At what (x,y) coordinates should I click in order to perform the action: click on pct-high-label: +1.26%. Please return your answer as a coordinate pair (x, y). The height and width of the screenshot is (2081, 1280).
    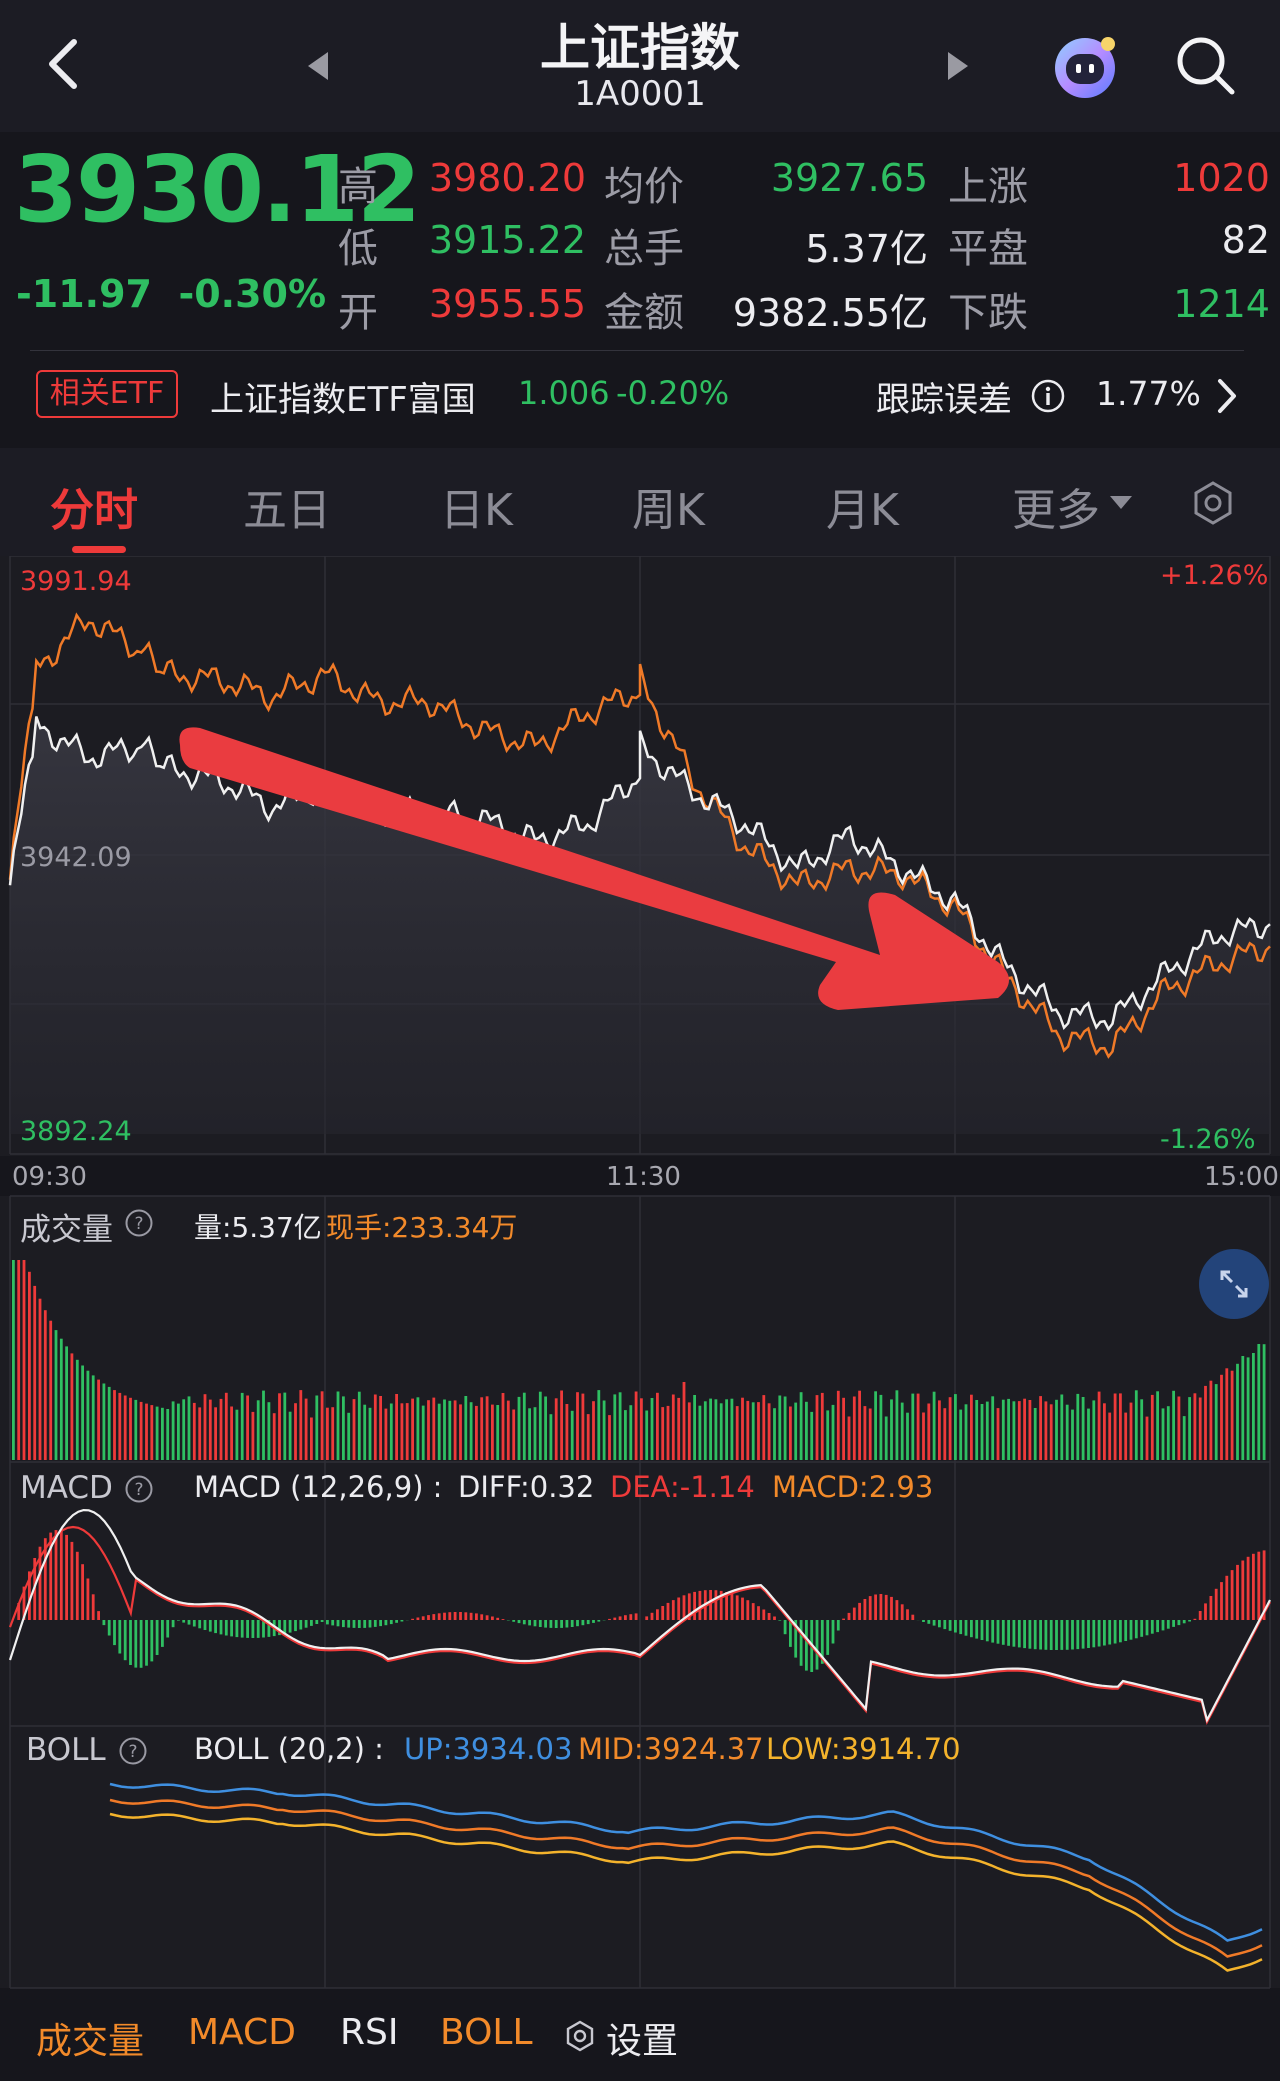
    Looking at the image, I should click on (1214, 575).